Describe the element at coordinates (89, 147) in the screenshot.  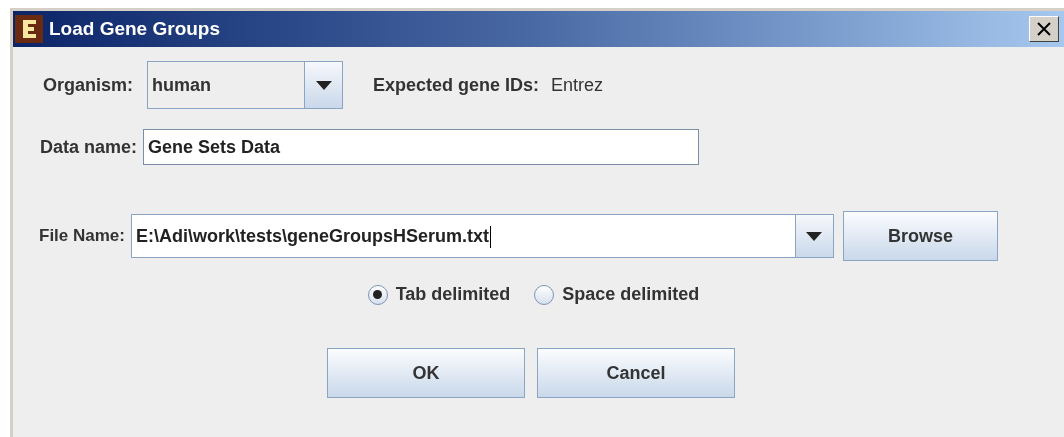
I see `data-name-label: Data name:` at that location.